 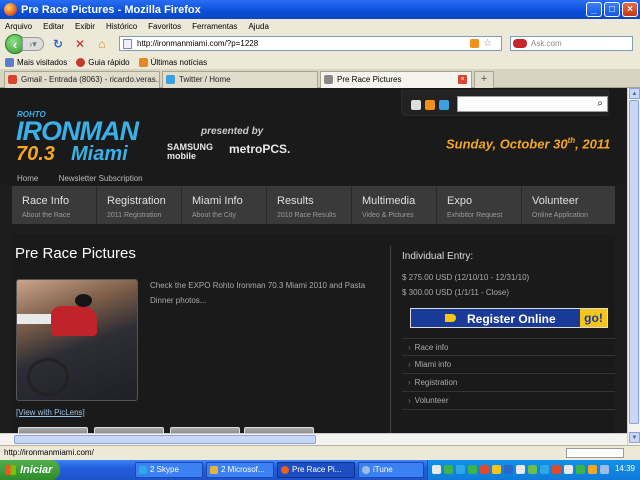 I want to click on menu-multimedia: Multimedia Video & Pictures, so click(x=394, y=205).